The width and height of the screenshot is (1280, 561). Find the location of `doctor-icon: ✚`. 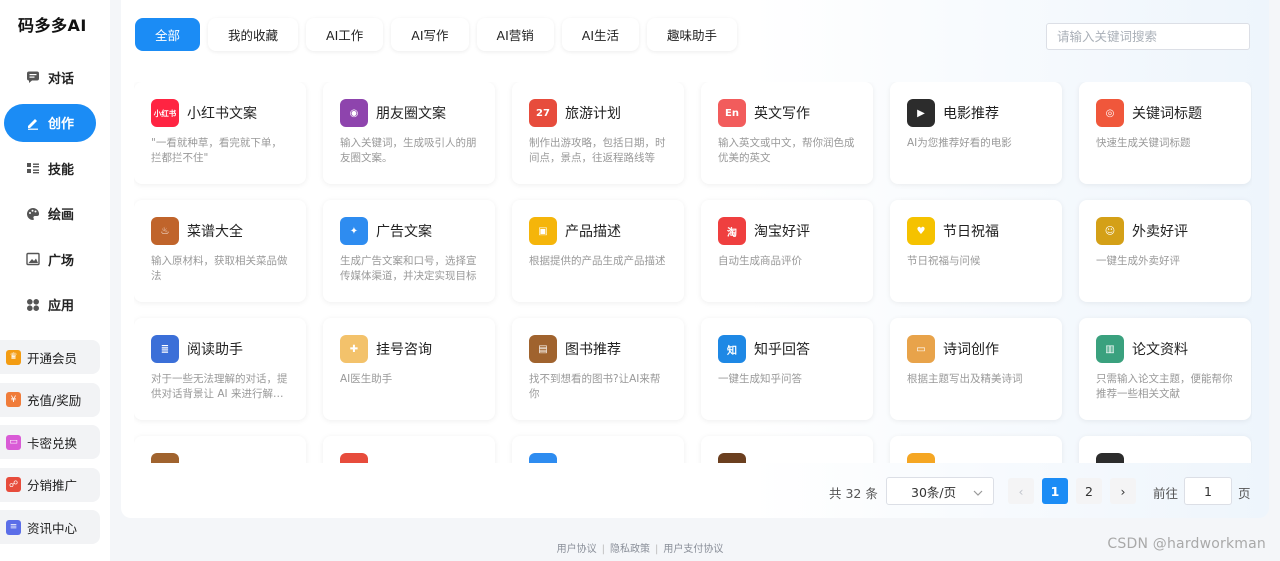

doctor-icon: ✚ is located at coordinates (354, 349).